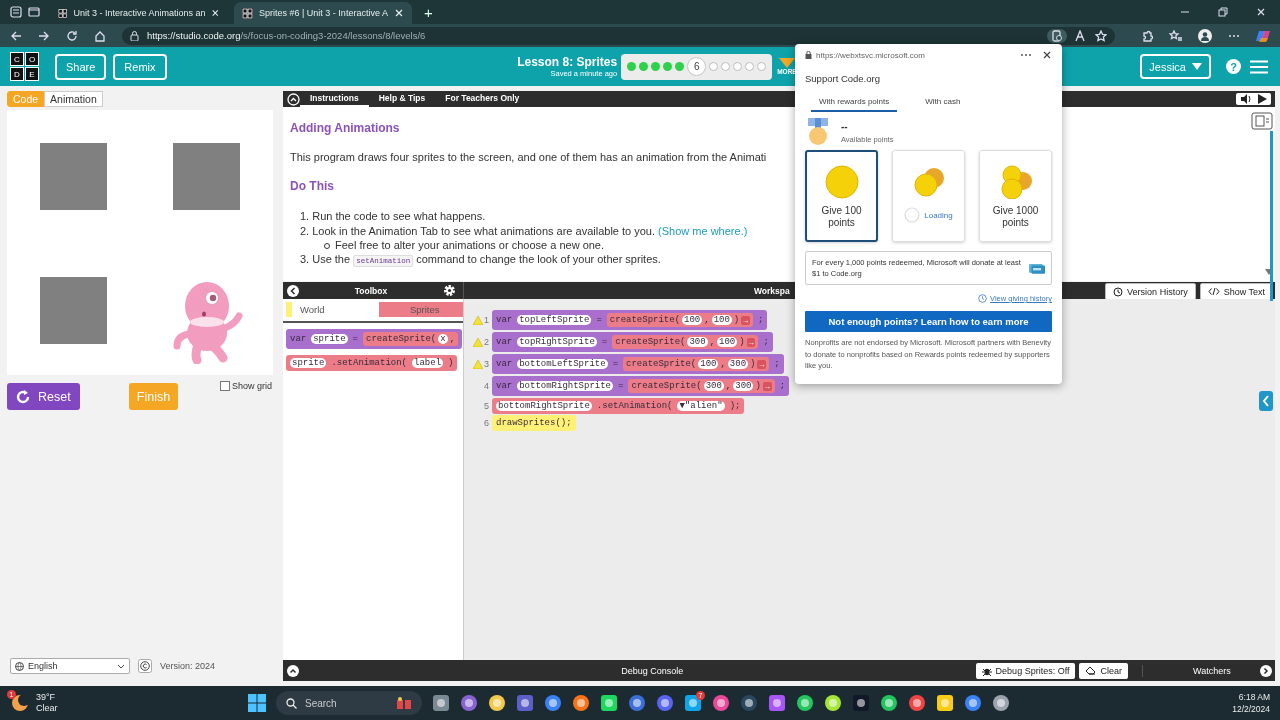 The width and height of the screenshot is (1280, 720). Describe the element at coordinates (44, 35) in the screenshot. I see `forward-icon` at that location.